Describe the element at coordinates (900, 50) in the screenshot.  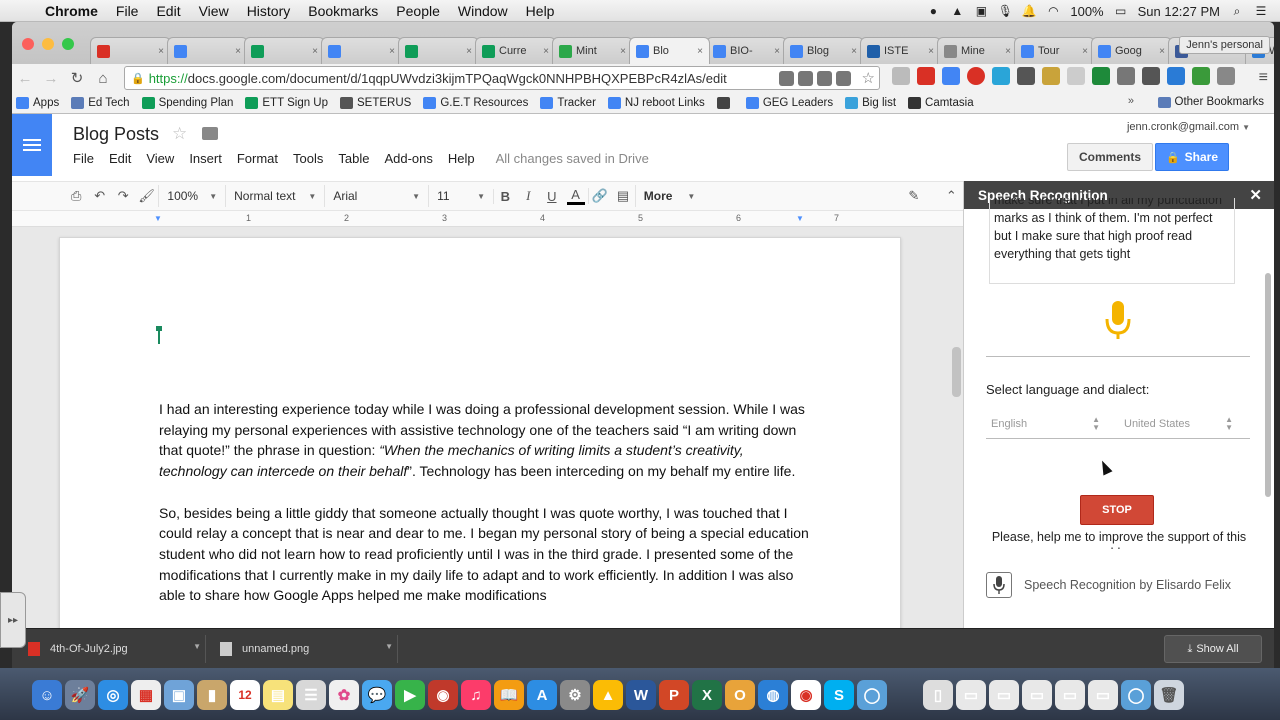
I see `browser-tab: ISTE ×` at that location.